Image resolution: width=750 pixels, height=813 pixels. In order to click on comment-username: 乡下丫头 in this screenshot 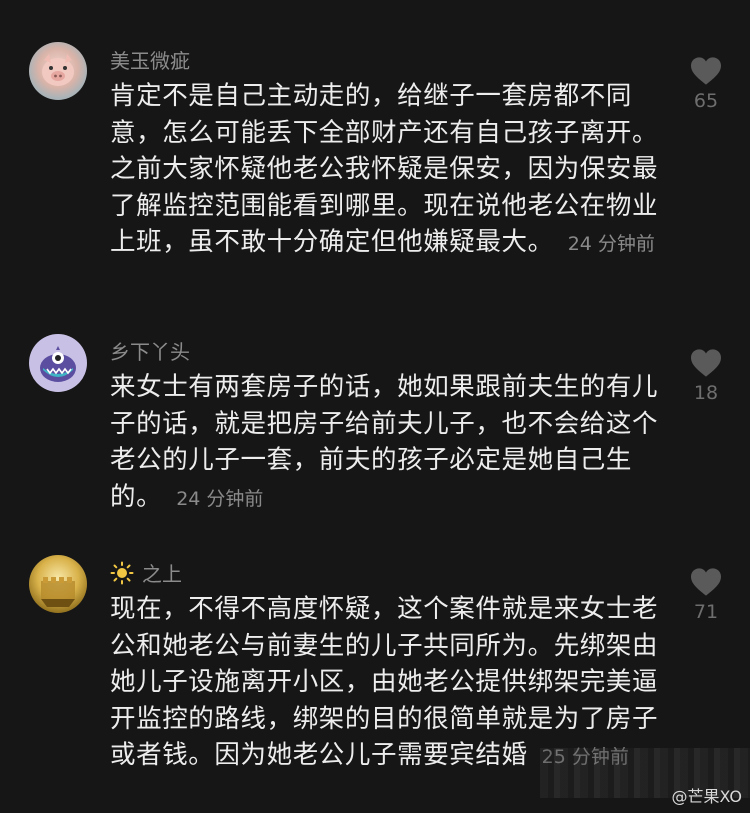, I will do `click(150, 350)`.